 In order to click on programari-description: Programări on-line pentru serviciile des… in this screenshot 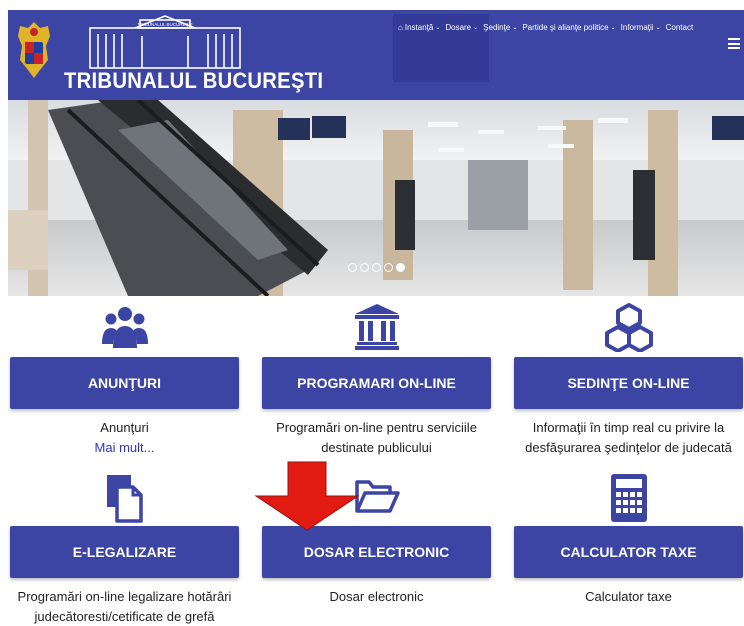, I will do `click(376, 437)`.